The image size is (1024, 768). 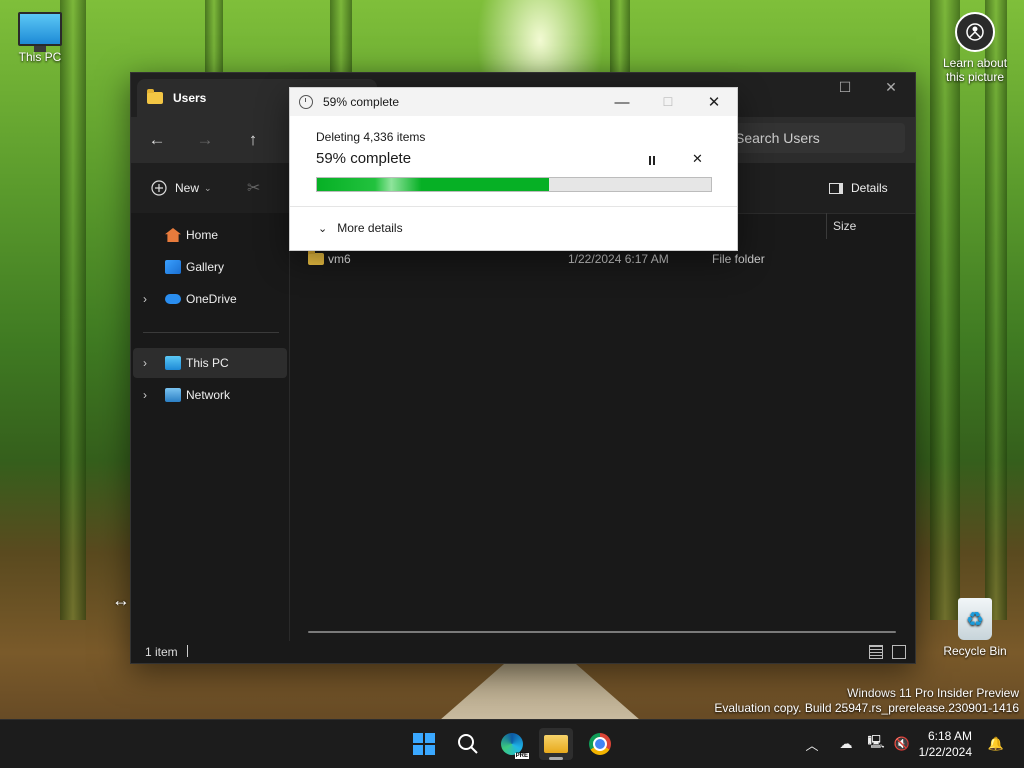 I want to click on gallery-icon, so click(x=173, y=267).